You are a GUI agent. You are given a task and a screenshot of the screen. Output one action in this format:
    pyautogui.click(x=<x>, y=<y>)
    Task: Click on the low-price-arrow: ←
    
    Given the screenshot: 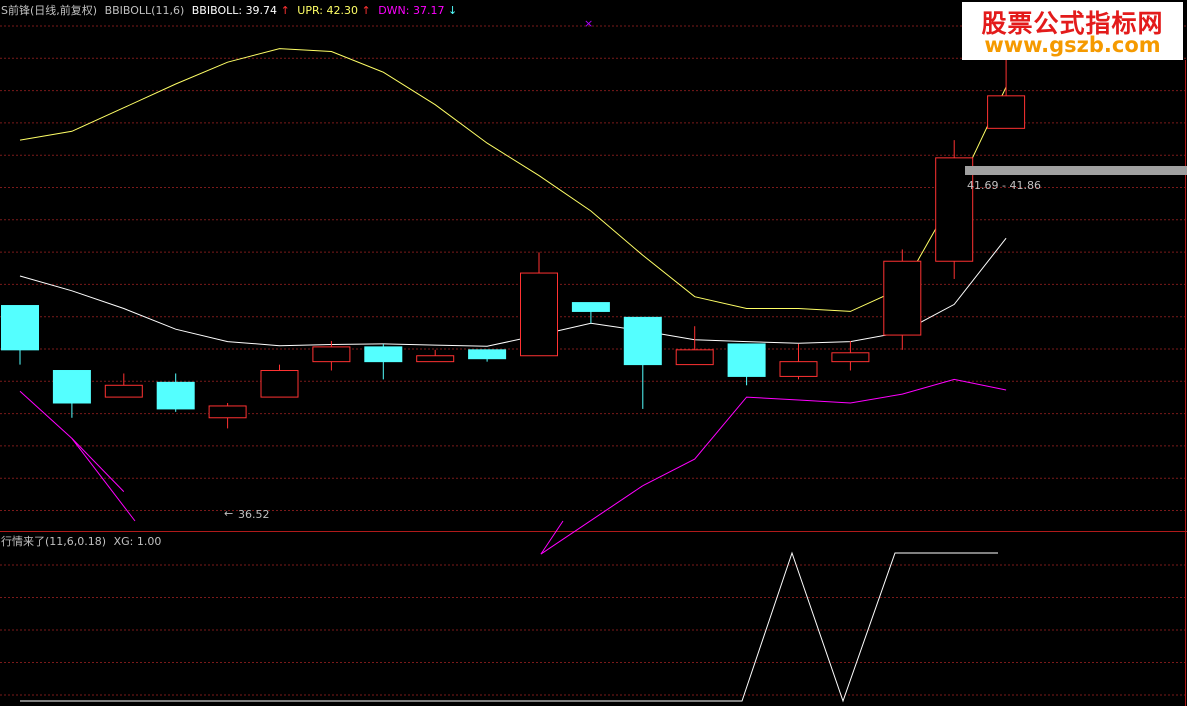 What is the action you would take?
    pyautogui.click(x=228, y=513)
    